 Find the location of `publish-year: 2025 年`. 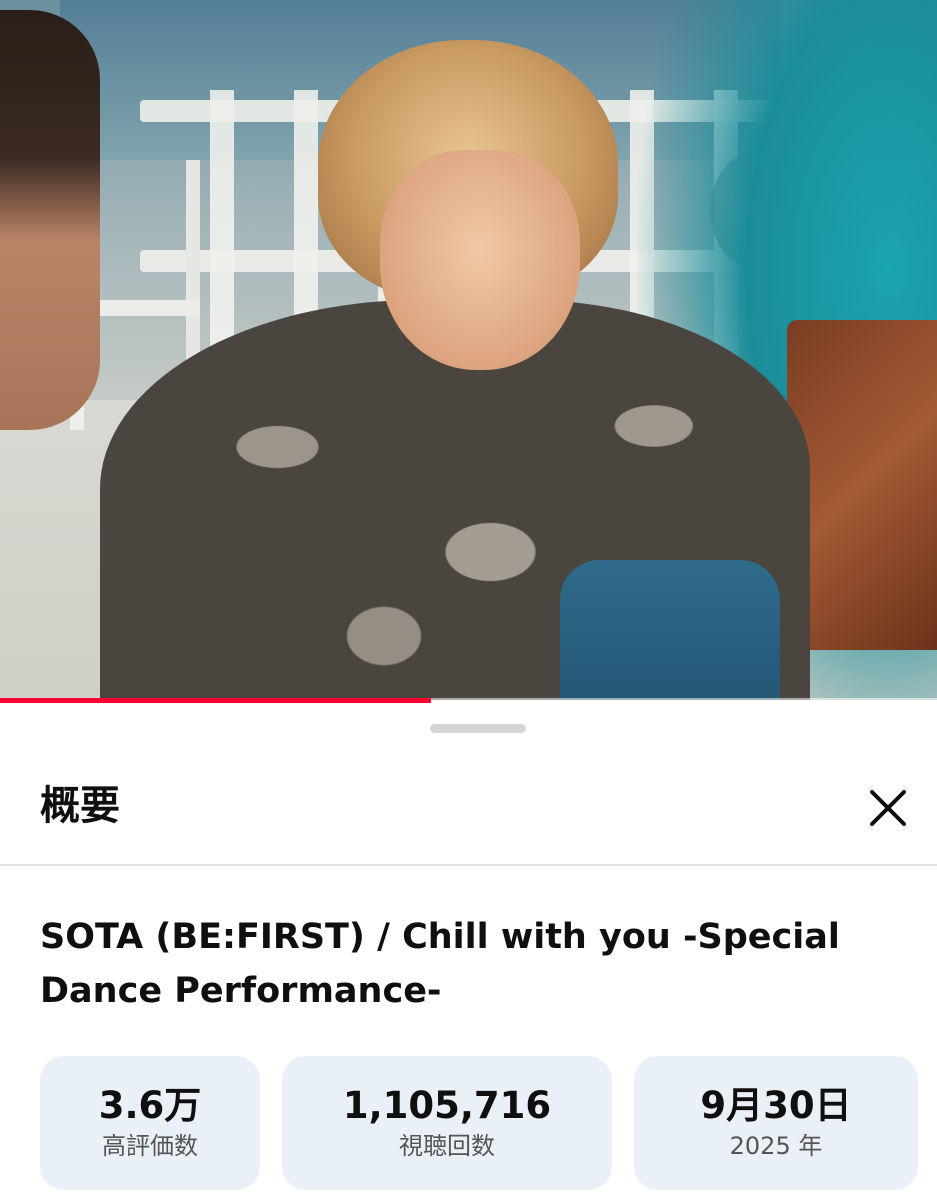

publish-year: 2025 年 is located at coordinates (776, 1146).